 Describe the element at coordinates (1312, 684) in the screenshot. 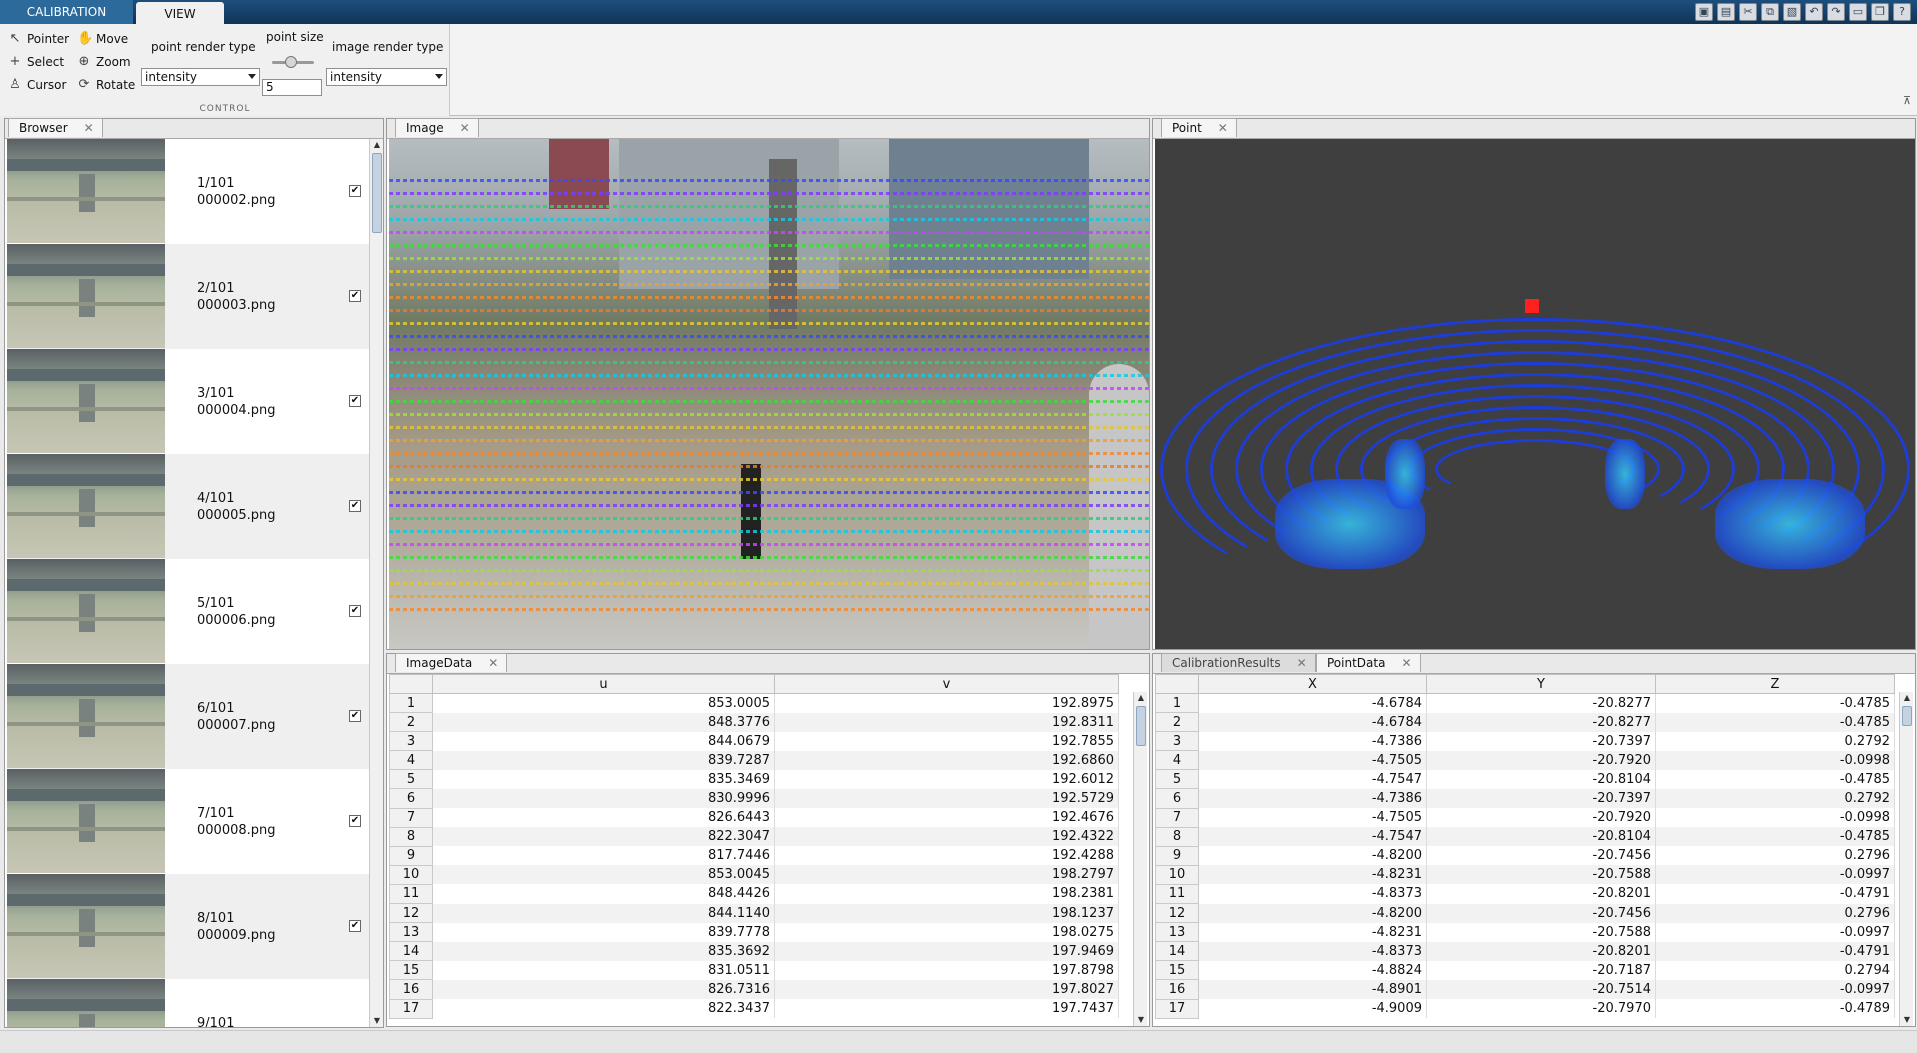

I see `column-header-x: X` at that location.